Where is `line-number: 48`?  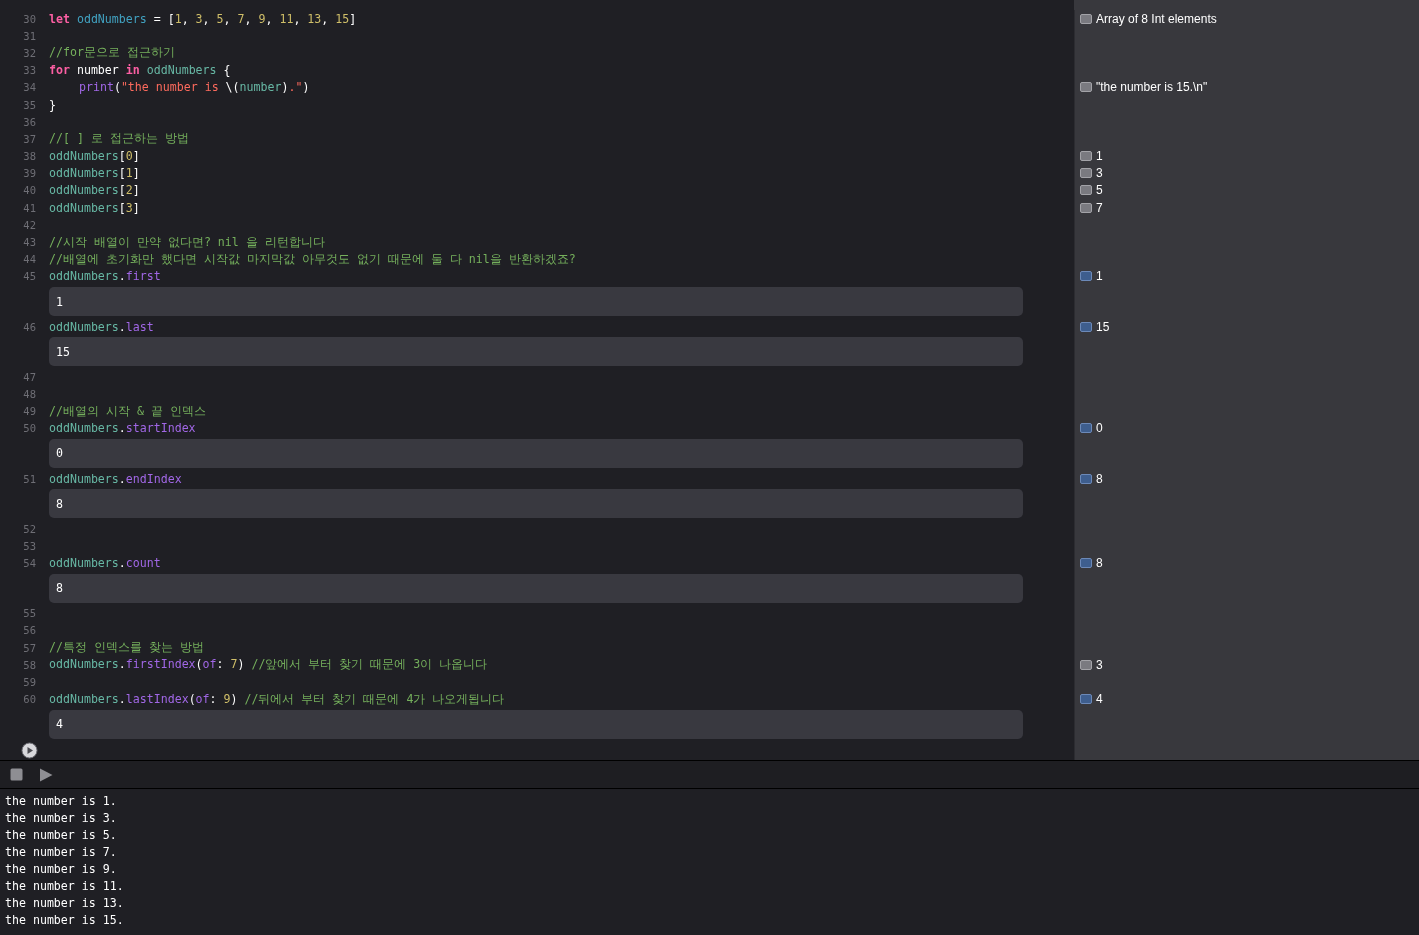 line-number: 48 is located at coordinates (29, 393).